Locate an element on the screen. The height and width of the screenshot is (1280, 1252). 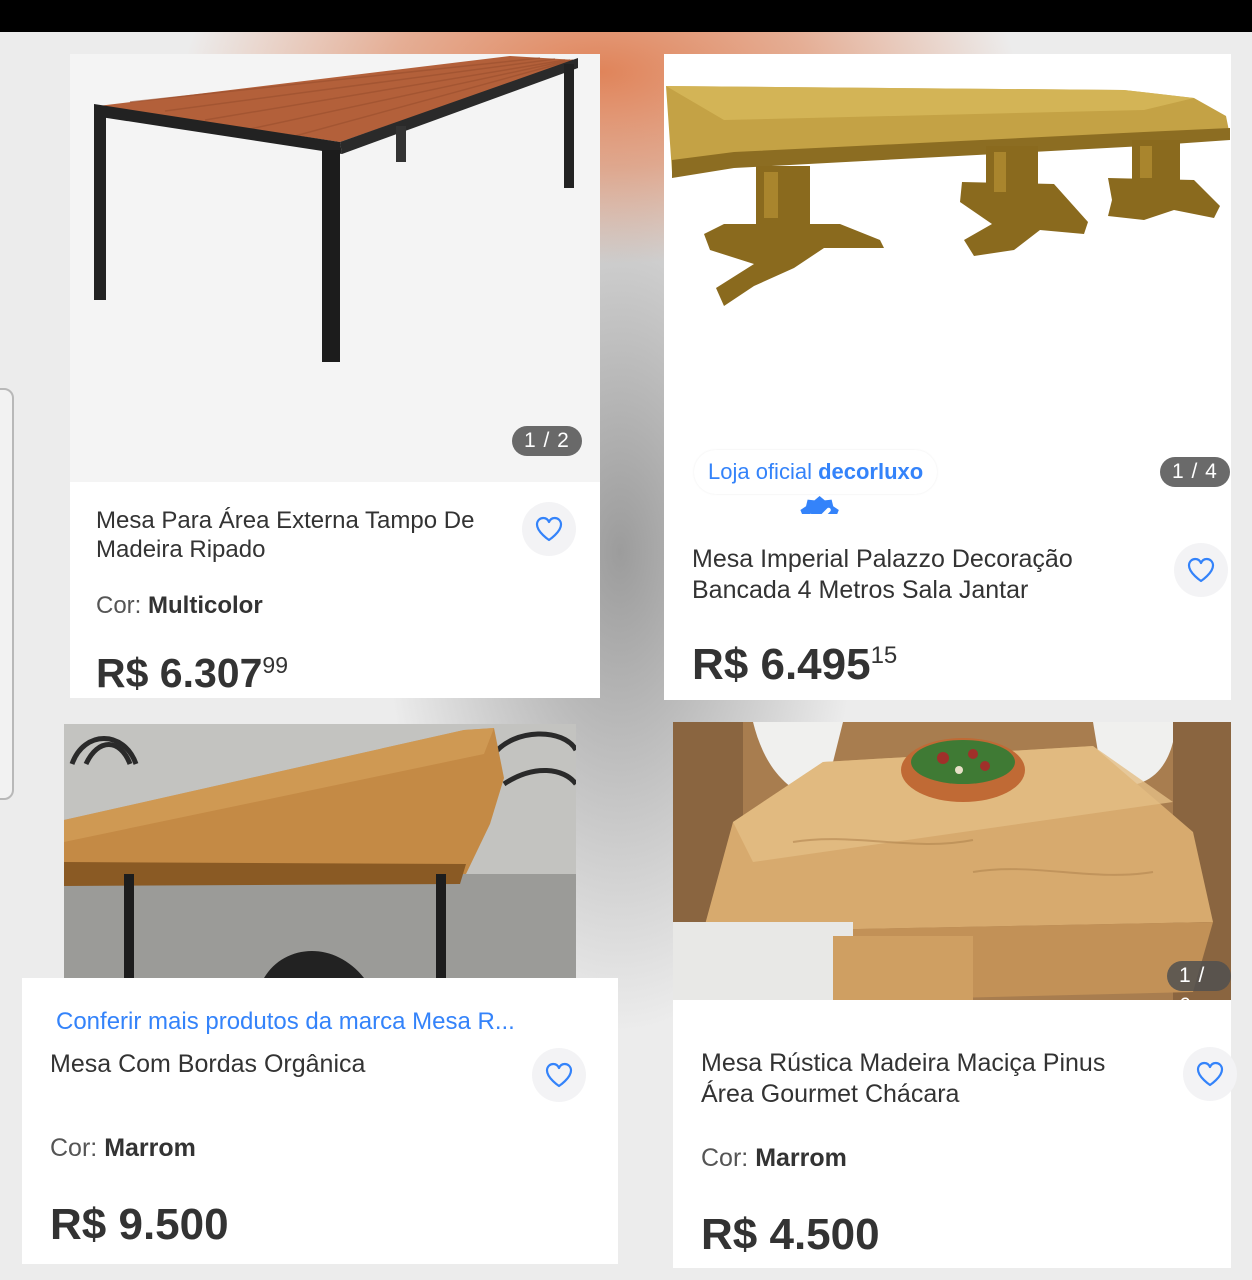
price: R$ 6.30799 is located at coordinates (192, 673).